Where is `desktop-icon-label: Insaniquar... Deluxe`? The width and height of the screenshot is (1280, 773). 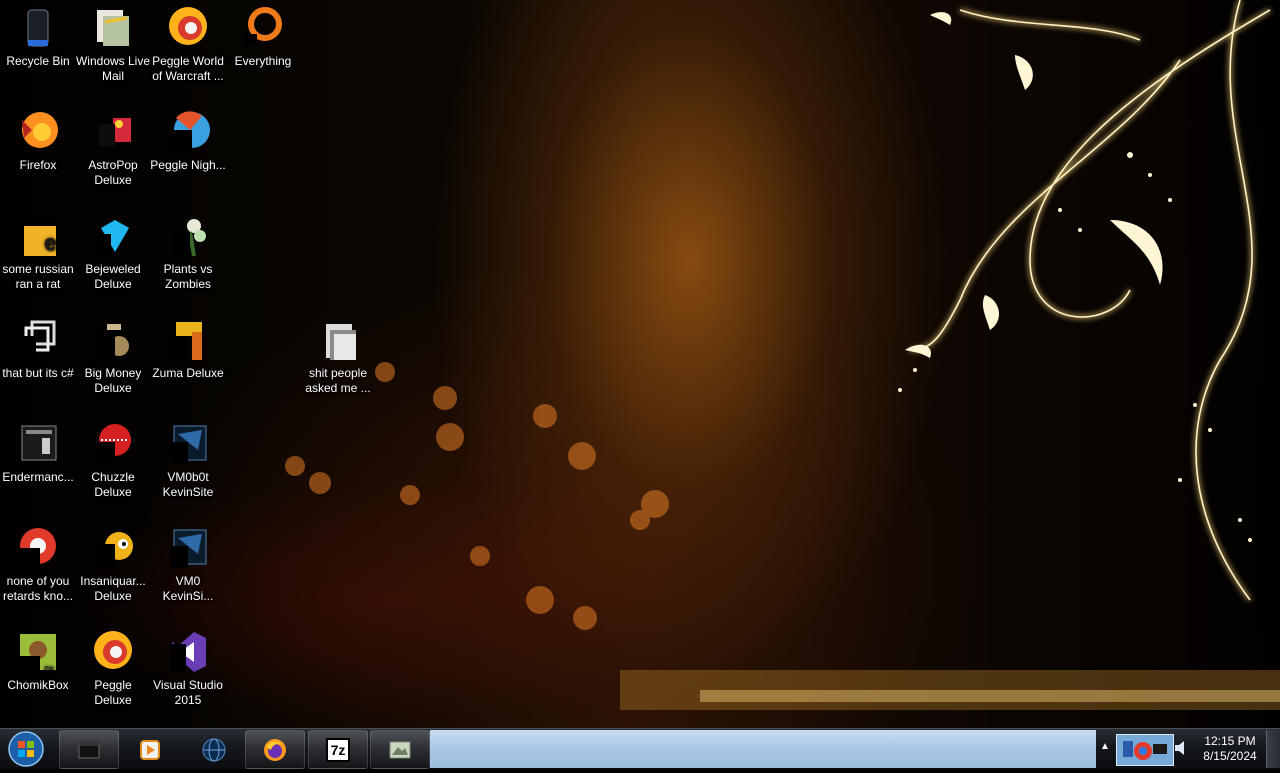
desktop-icon-label: Insaniquar... Deluxe is located at coordinates (113, 588).